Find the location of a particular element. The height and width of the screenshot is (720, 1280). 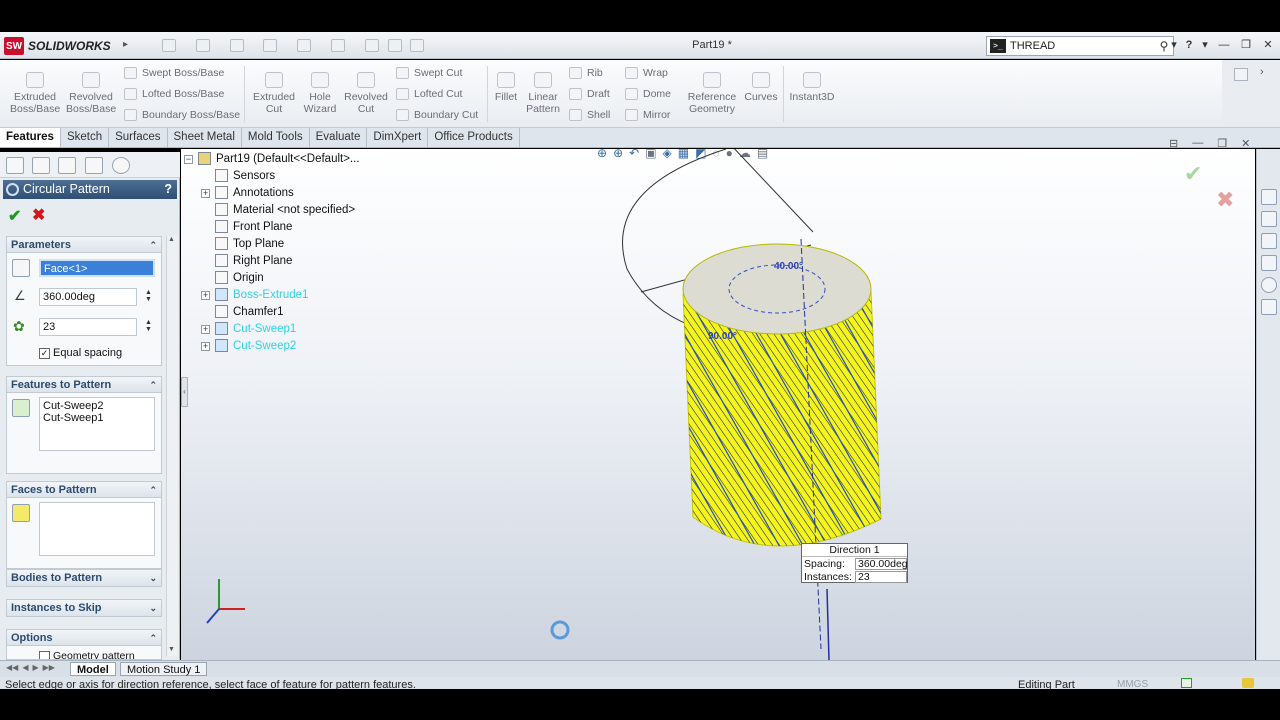

scroll-up-icon: ▲ is located at coordinates (171, 239).